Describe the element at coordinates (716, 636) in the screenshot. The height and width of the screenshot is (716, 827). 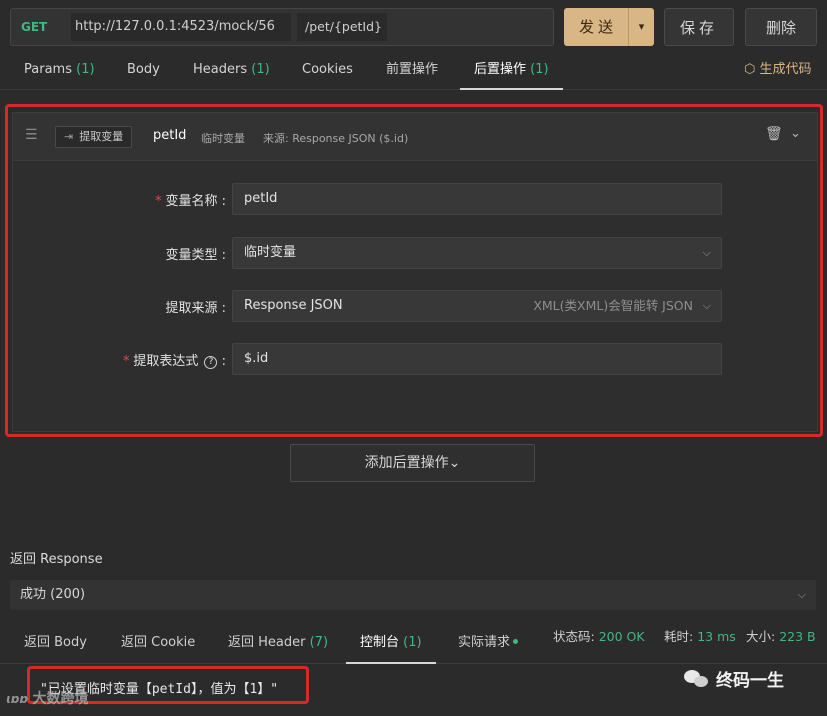
I see `response-time-value: 13 ms` at that location.